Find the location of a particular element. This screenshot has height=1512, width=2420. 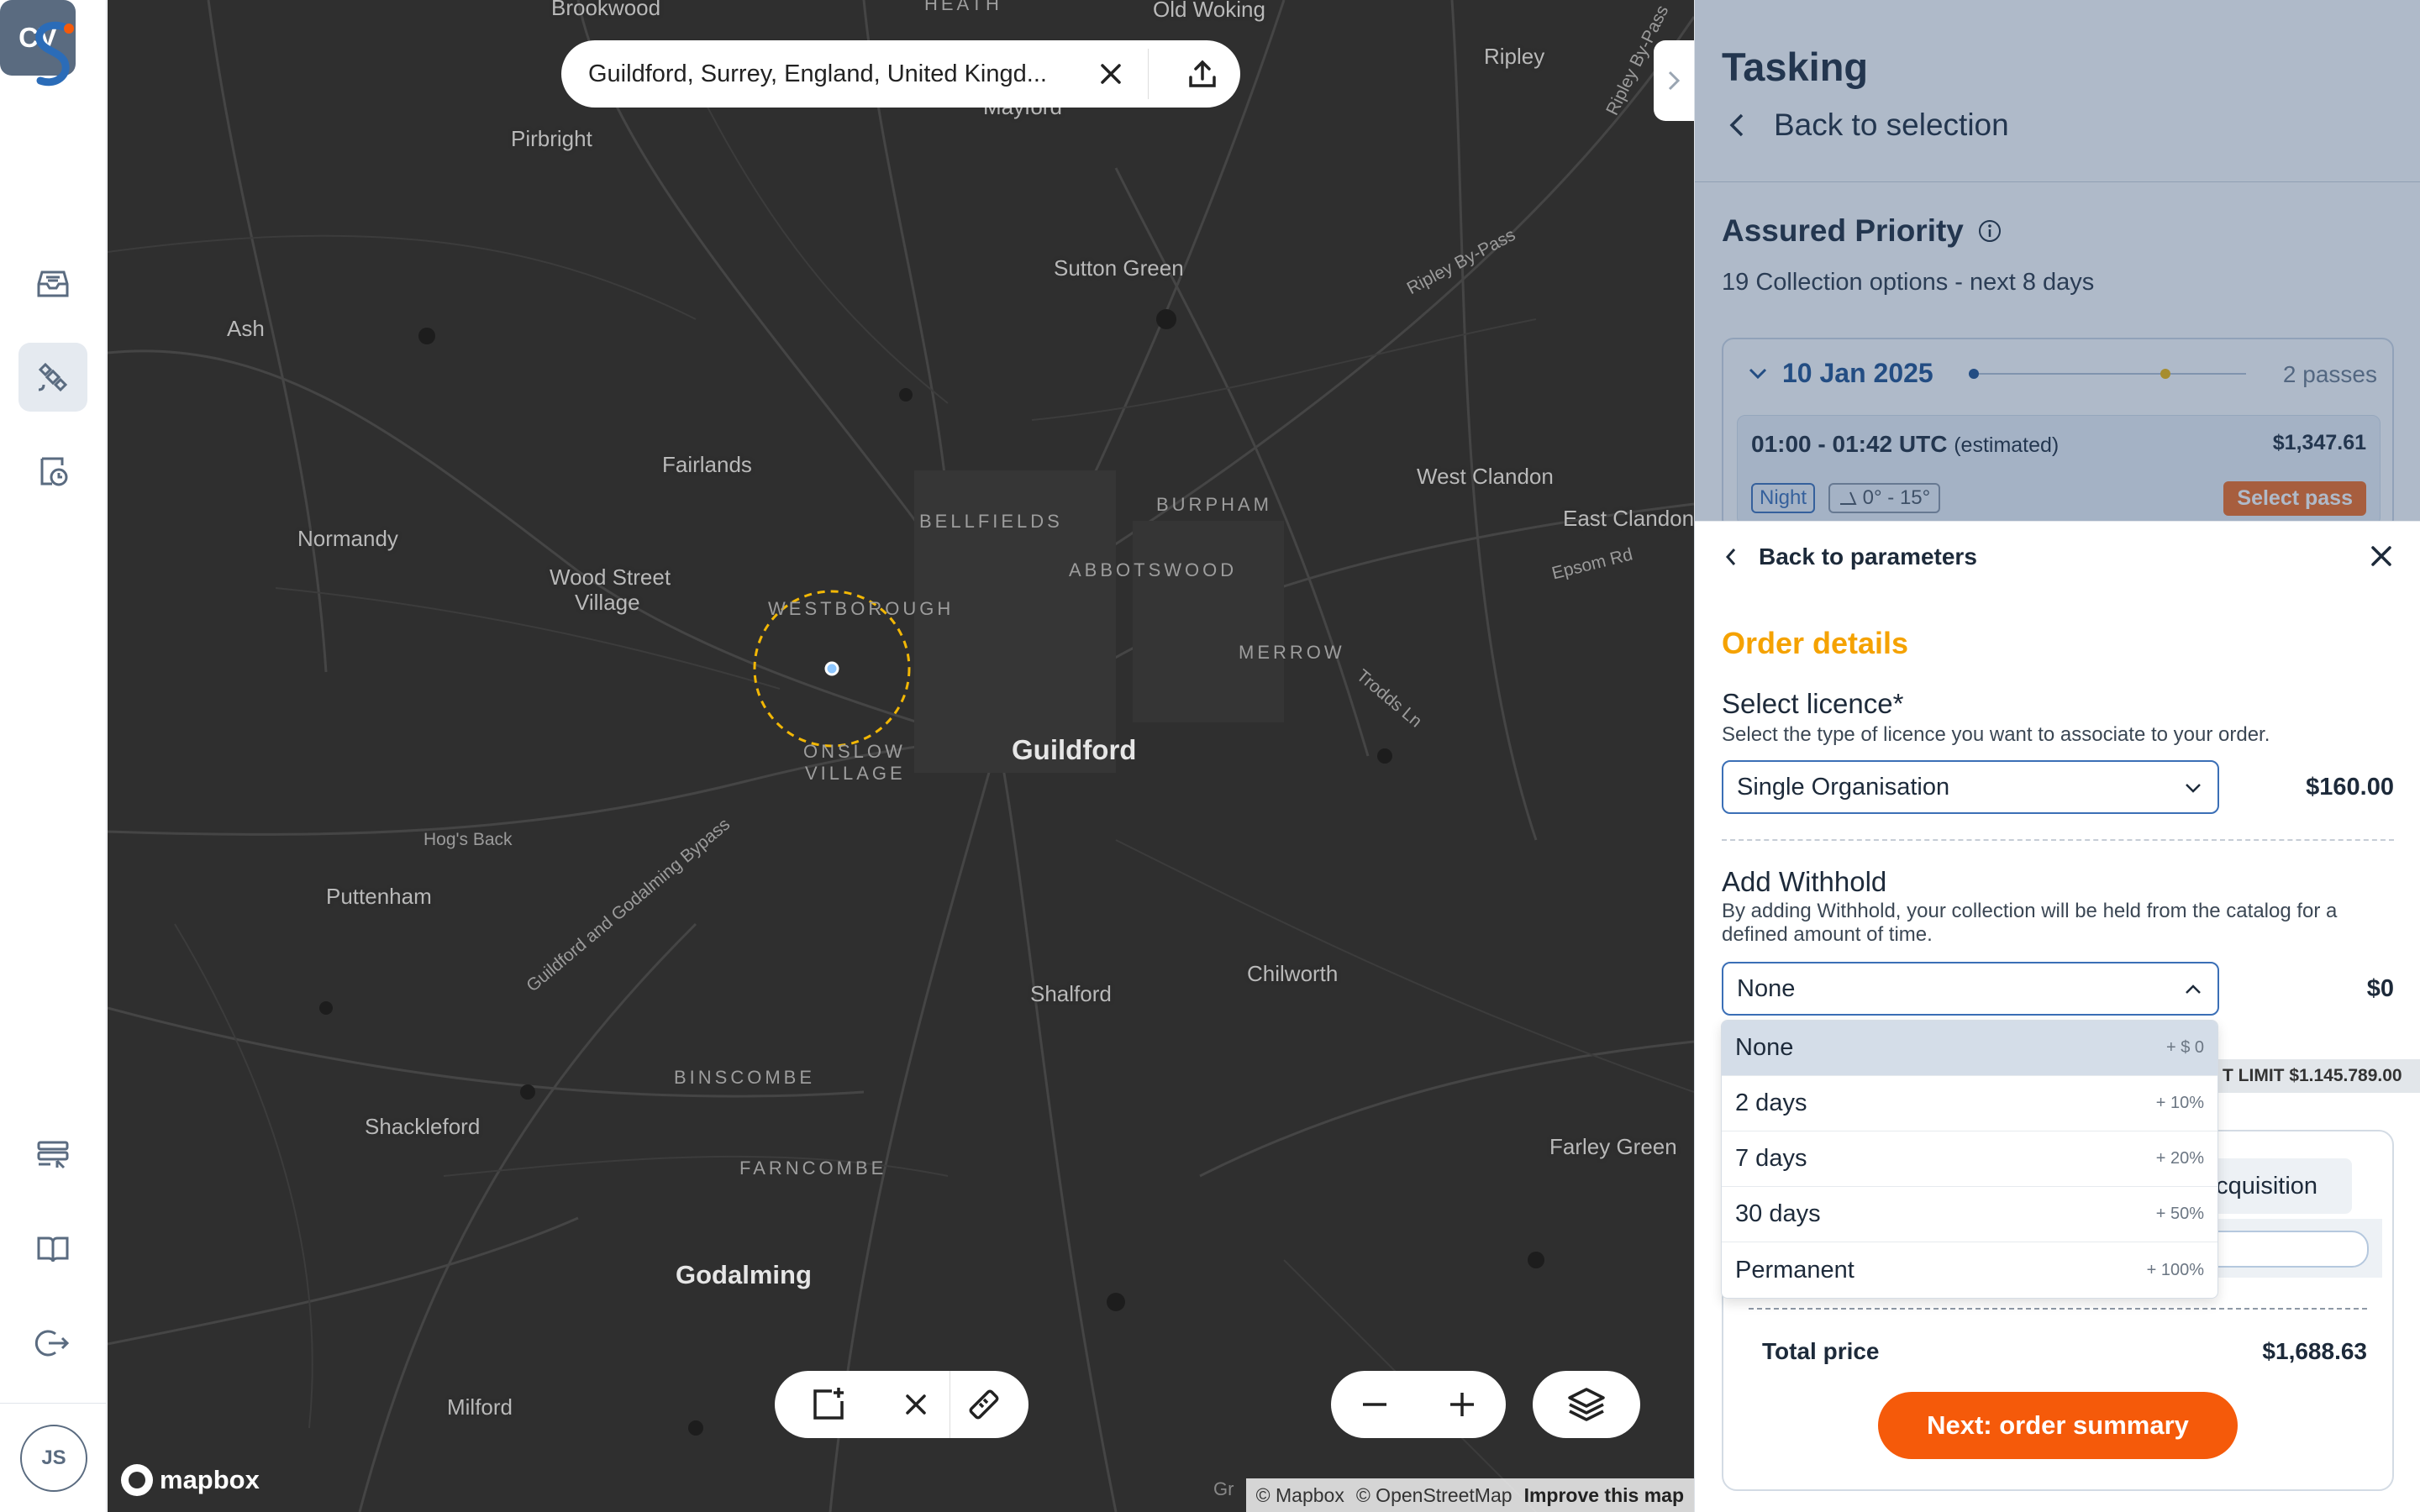

credit-limit-bar: T LIMIT $1.145.789.00 is located at coordinates (2309, 1076).